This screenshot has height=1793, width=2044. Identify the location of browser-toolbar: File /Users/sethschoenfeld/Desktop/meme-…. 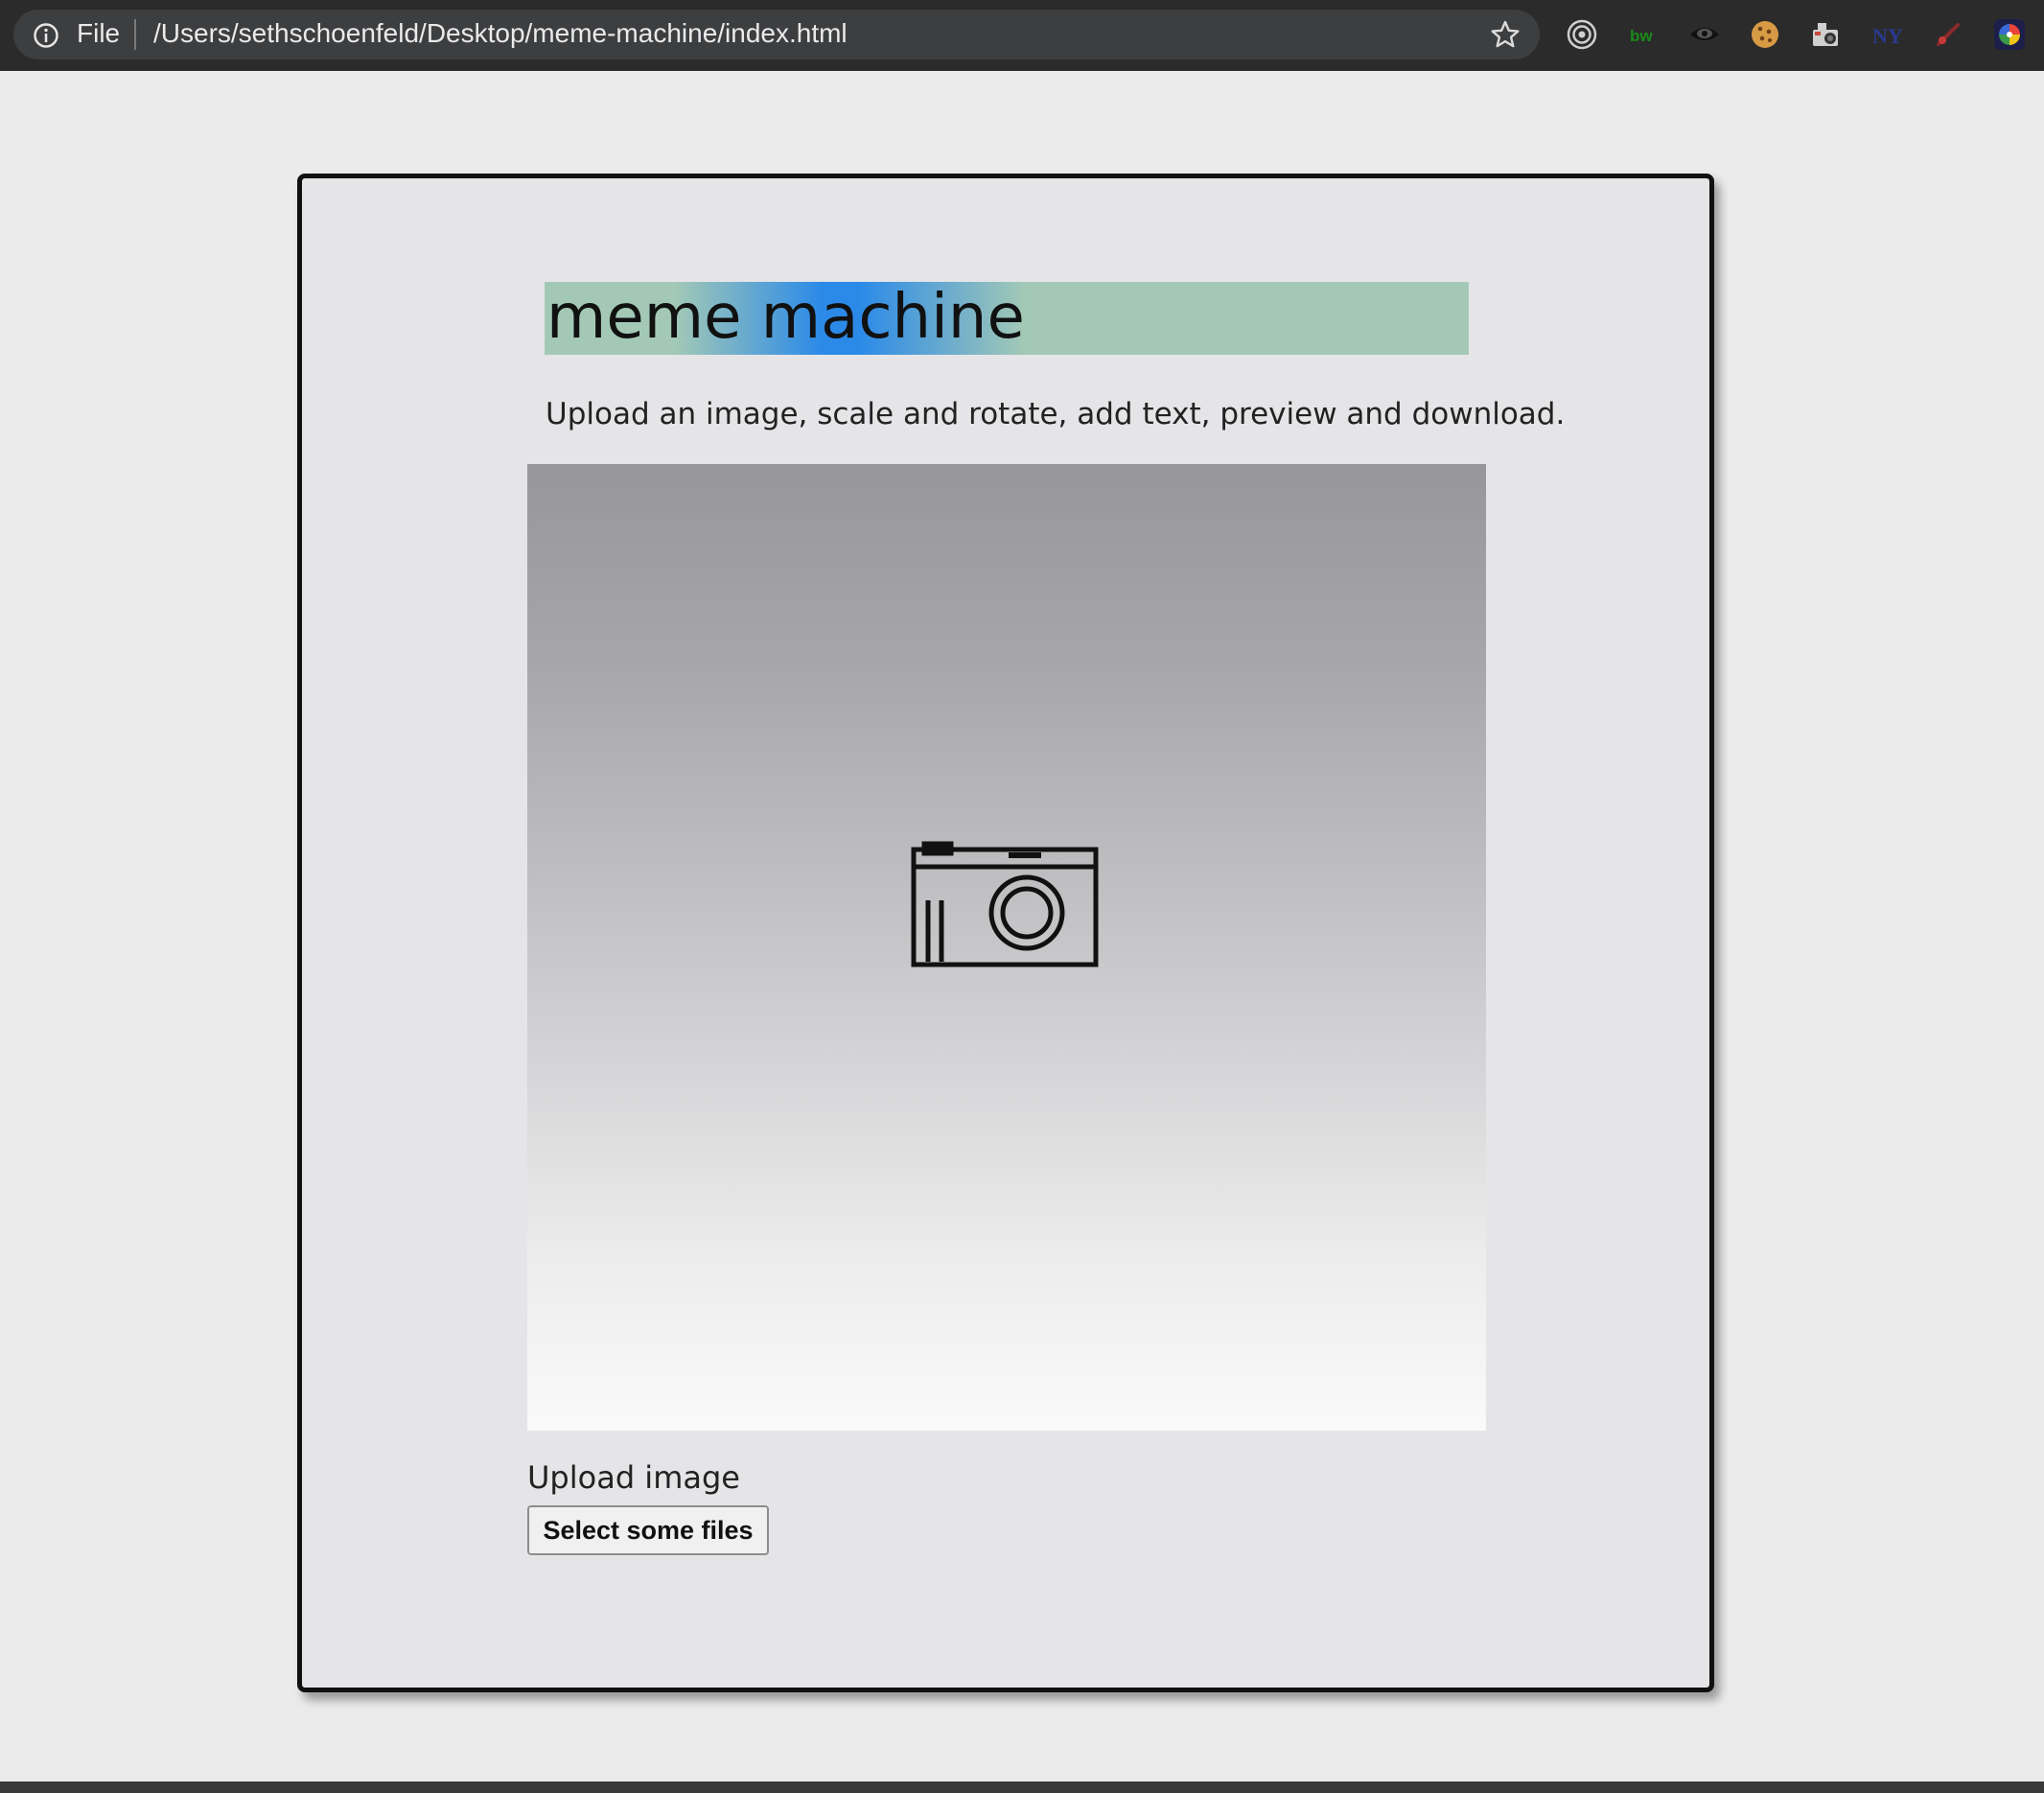
(1022, 35).